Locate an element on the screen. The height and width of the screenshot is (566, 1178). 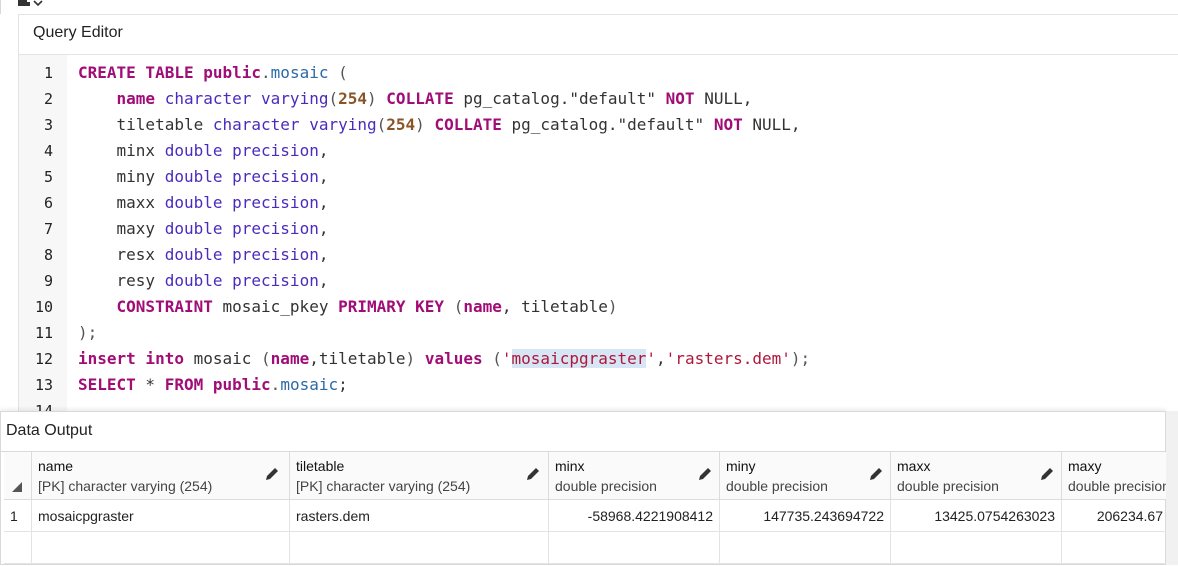
data-output-title: Data Output is located at coordinates (49, 430).